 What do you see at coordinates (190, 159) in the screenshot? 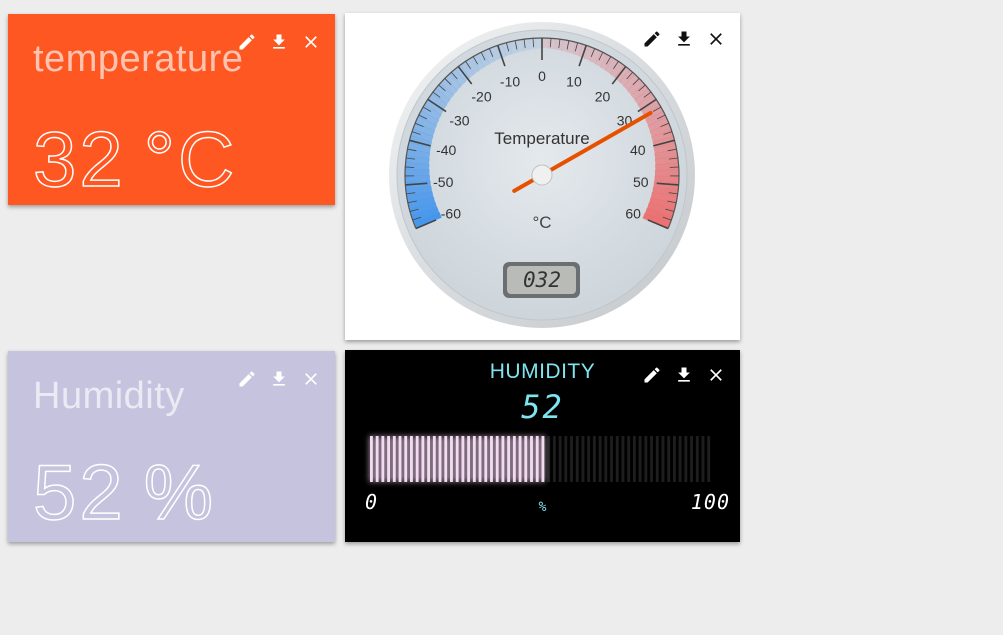
I see `value-unit: °C` at bounding box center [190, 159].